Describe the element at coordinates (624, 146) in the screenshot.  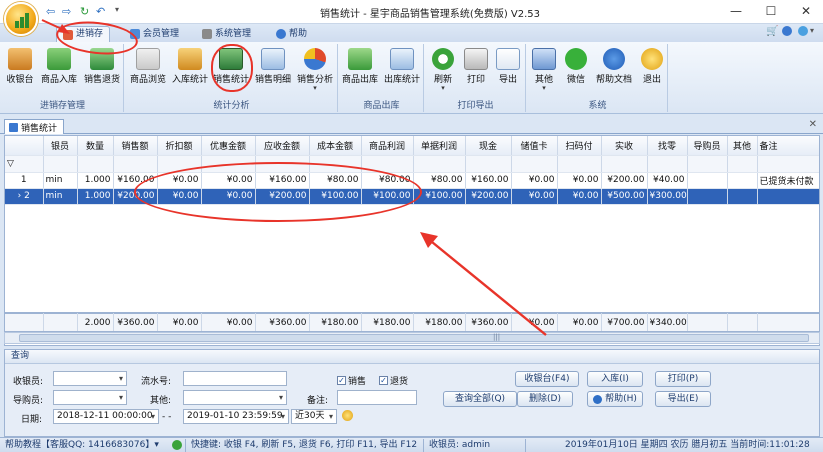
I see `column-header: 实收` at that location.